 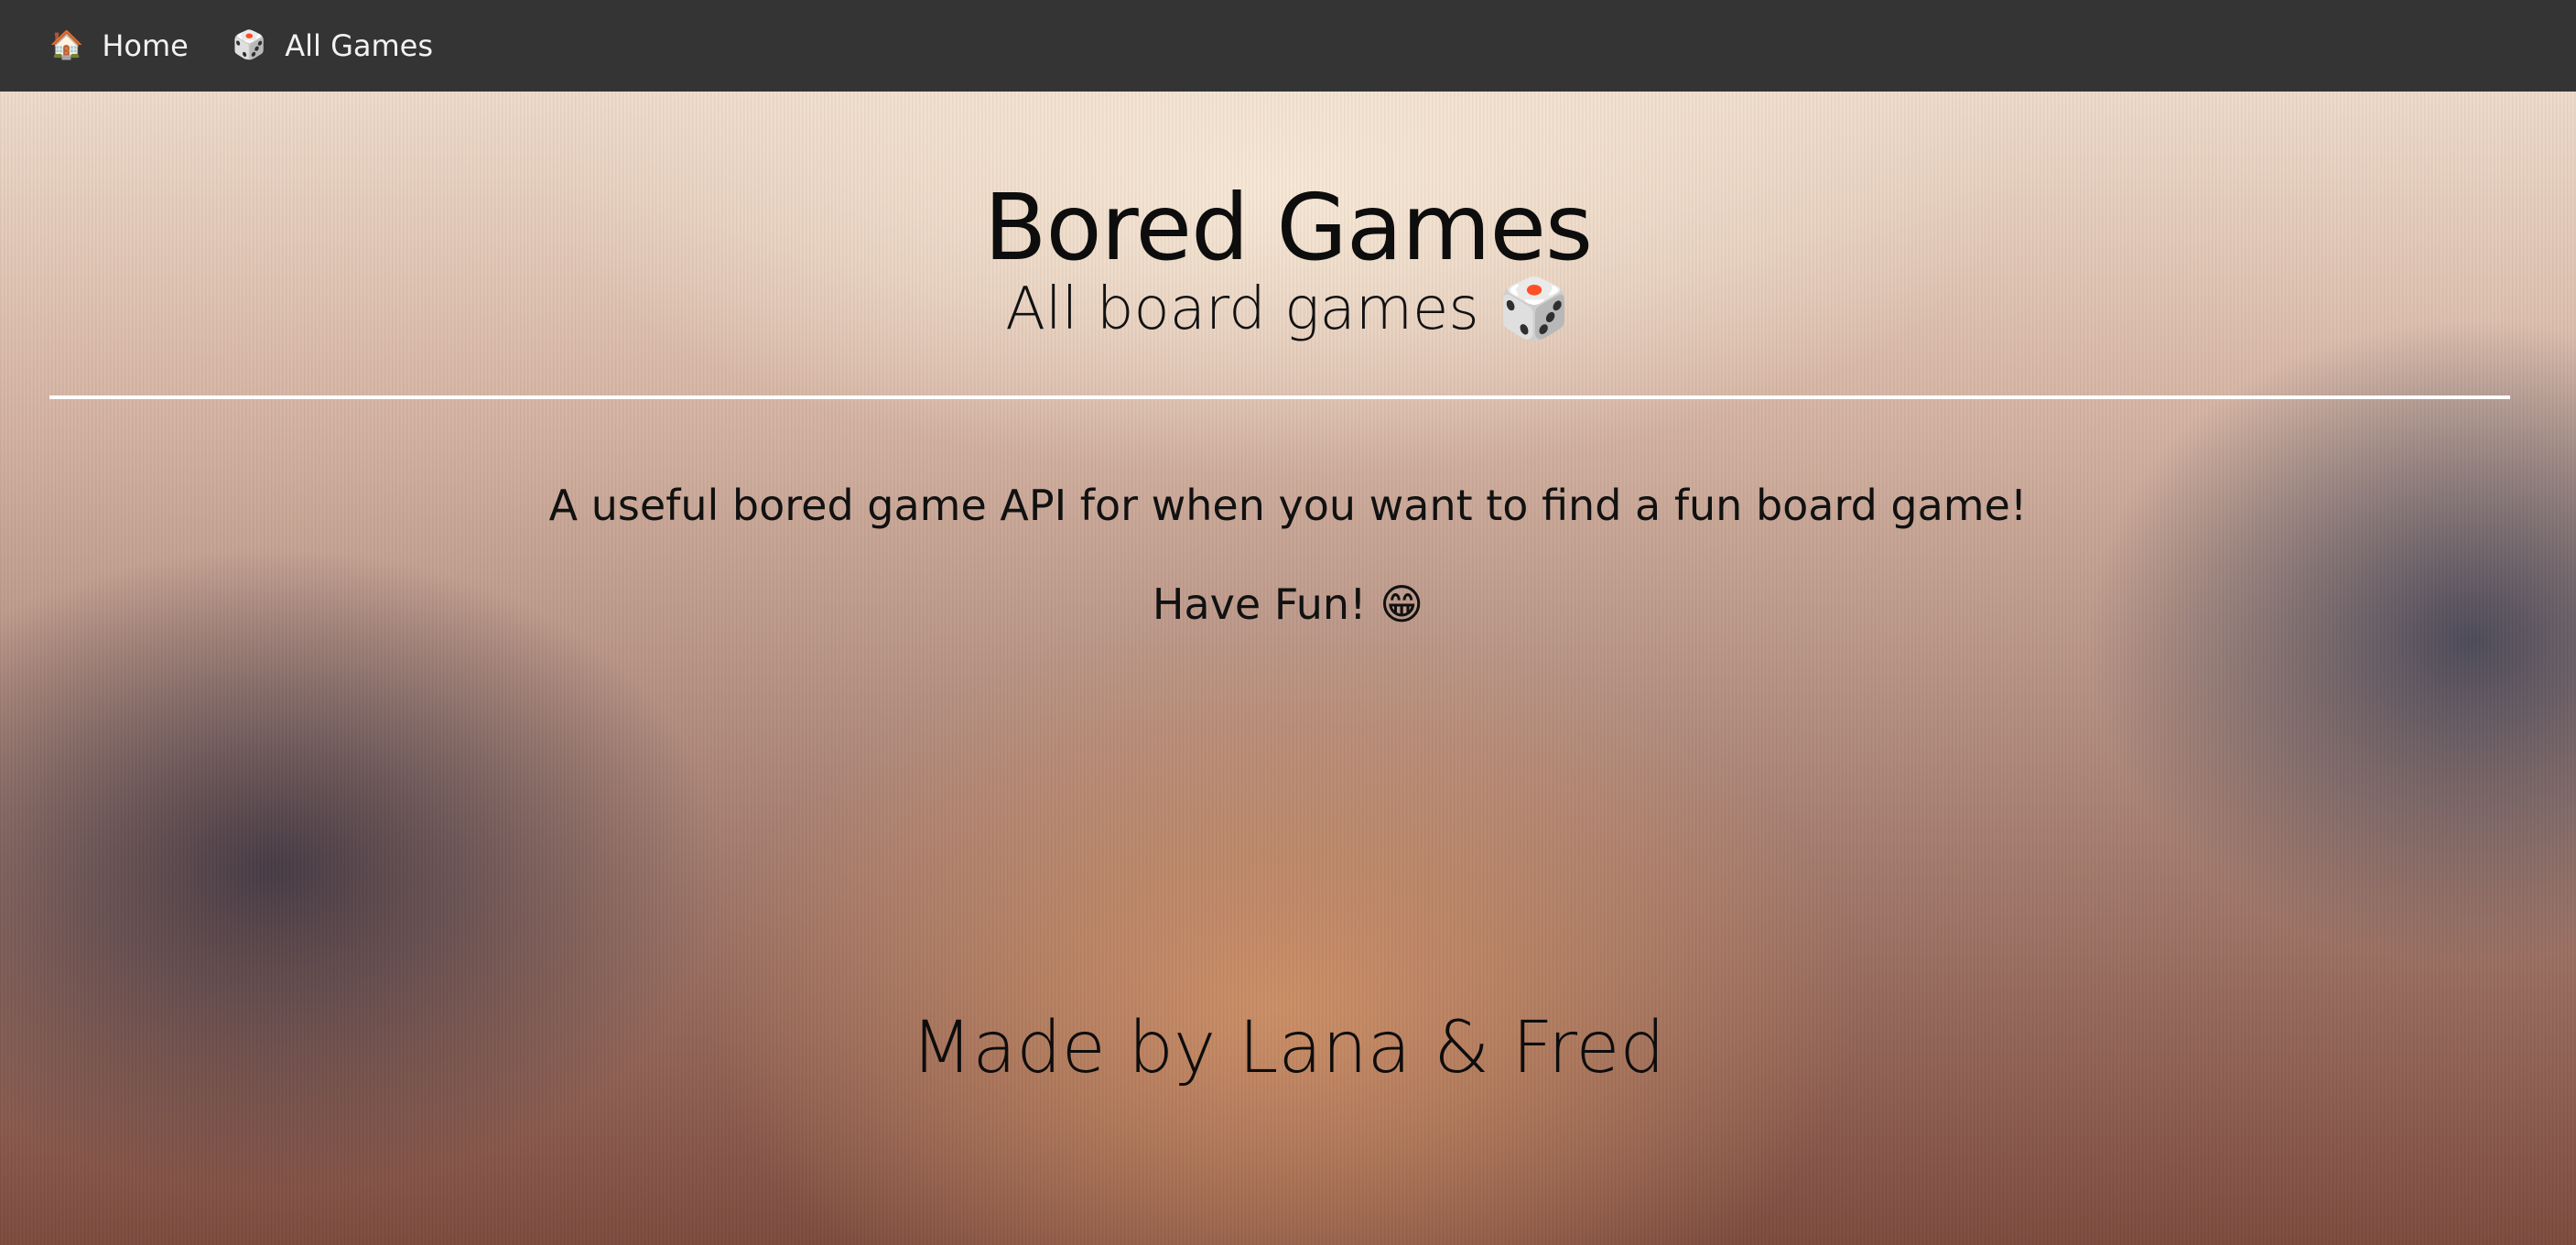 I want to click on nav-home-label: Home, so click(x=146, y=45).